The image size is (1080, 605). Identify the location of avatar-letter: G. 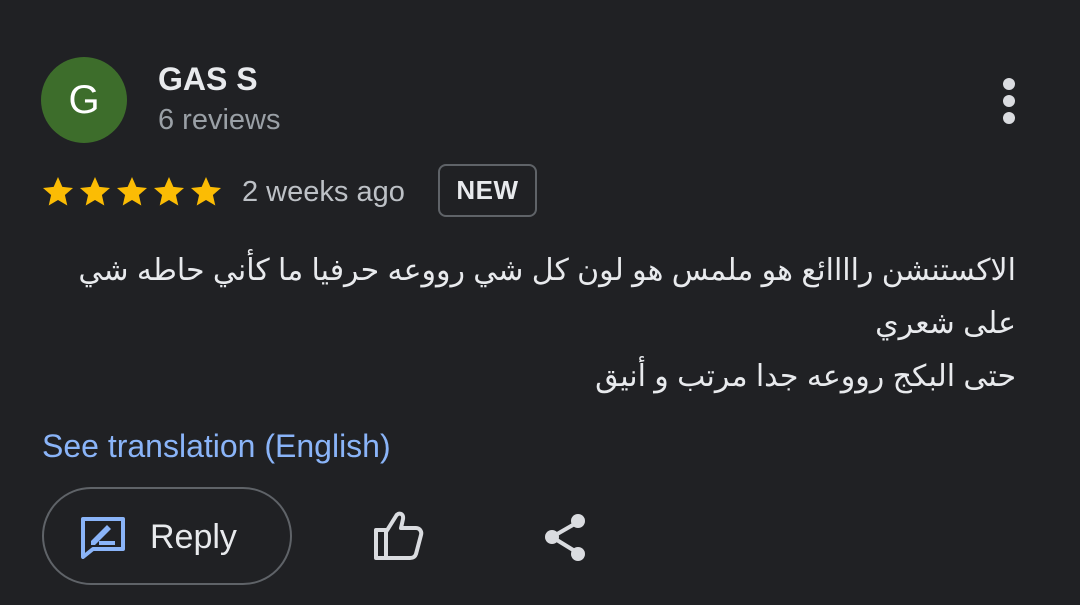
(84, 100).